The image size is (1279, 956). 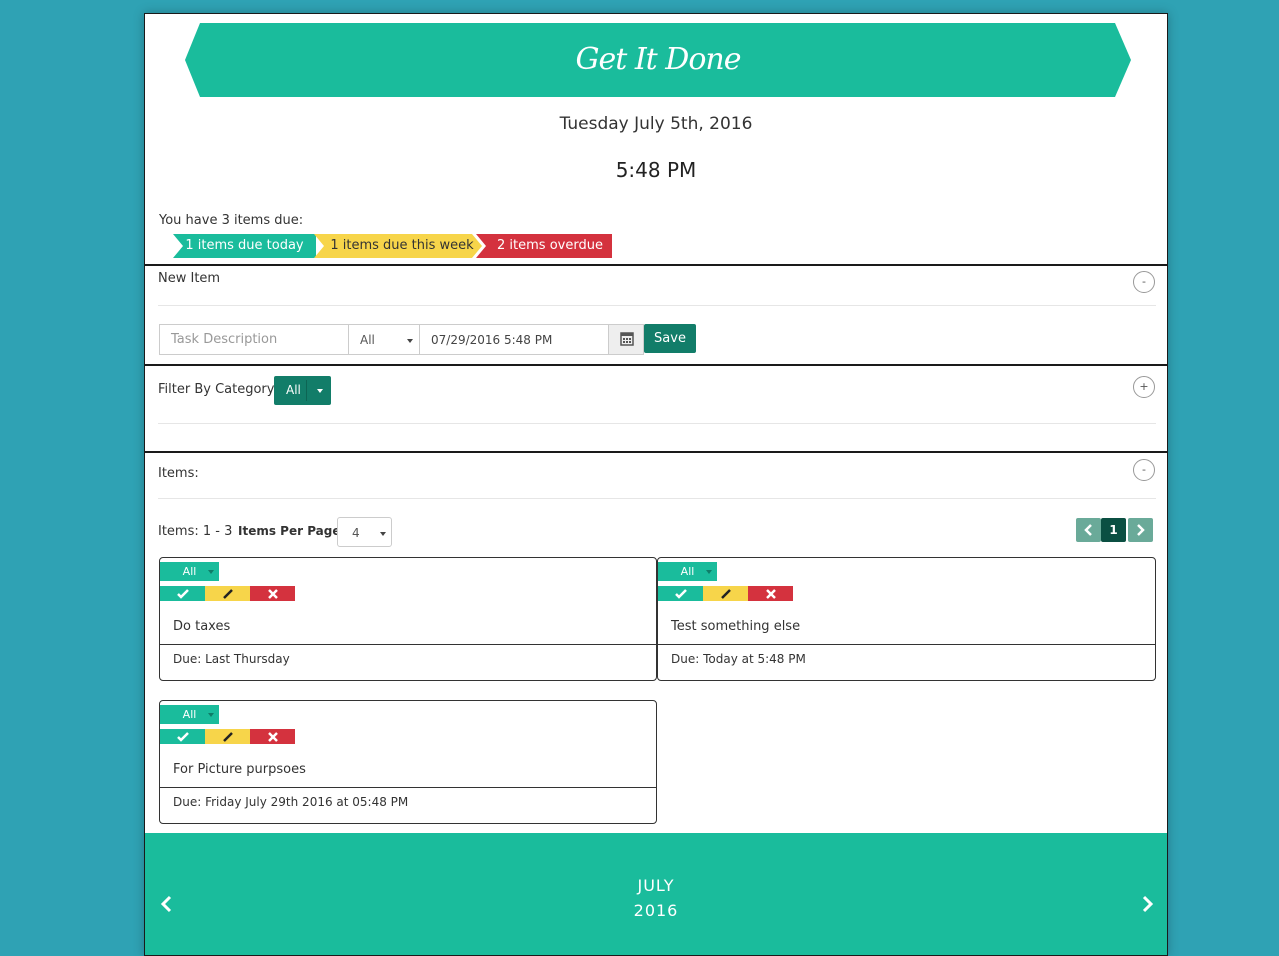 What do you see at coordinates (670, 338) in the screenshot?
I see `save-button: Save` at bounding box center [670, 338].